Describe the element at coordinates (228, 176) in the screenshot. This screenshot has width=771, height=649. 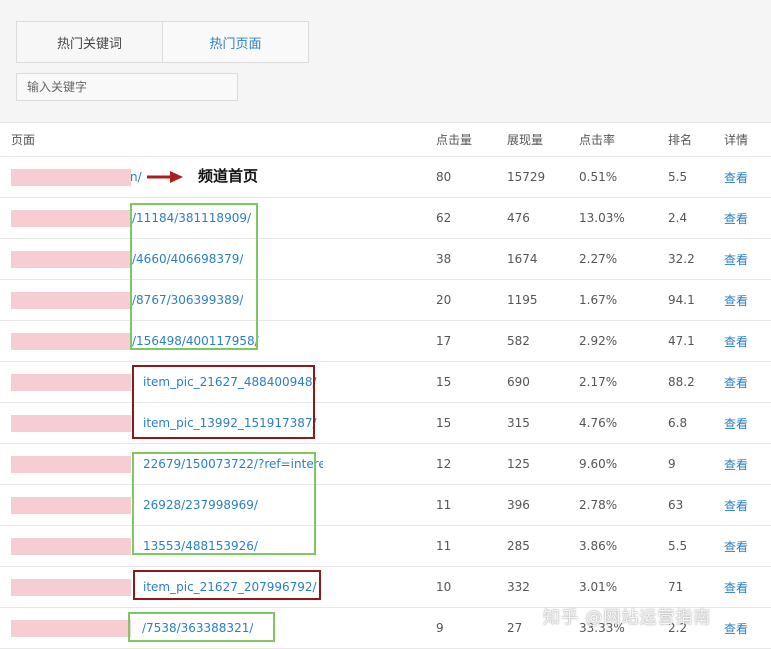
I see `annotation-channel-home: 频道首页` at that location.